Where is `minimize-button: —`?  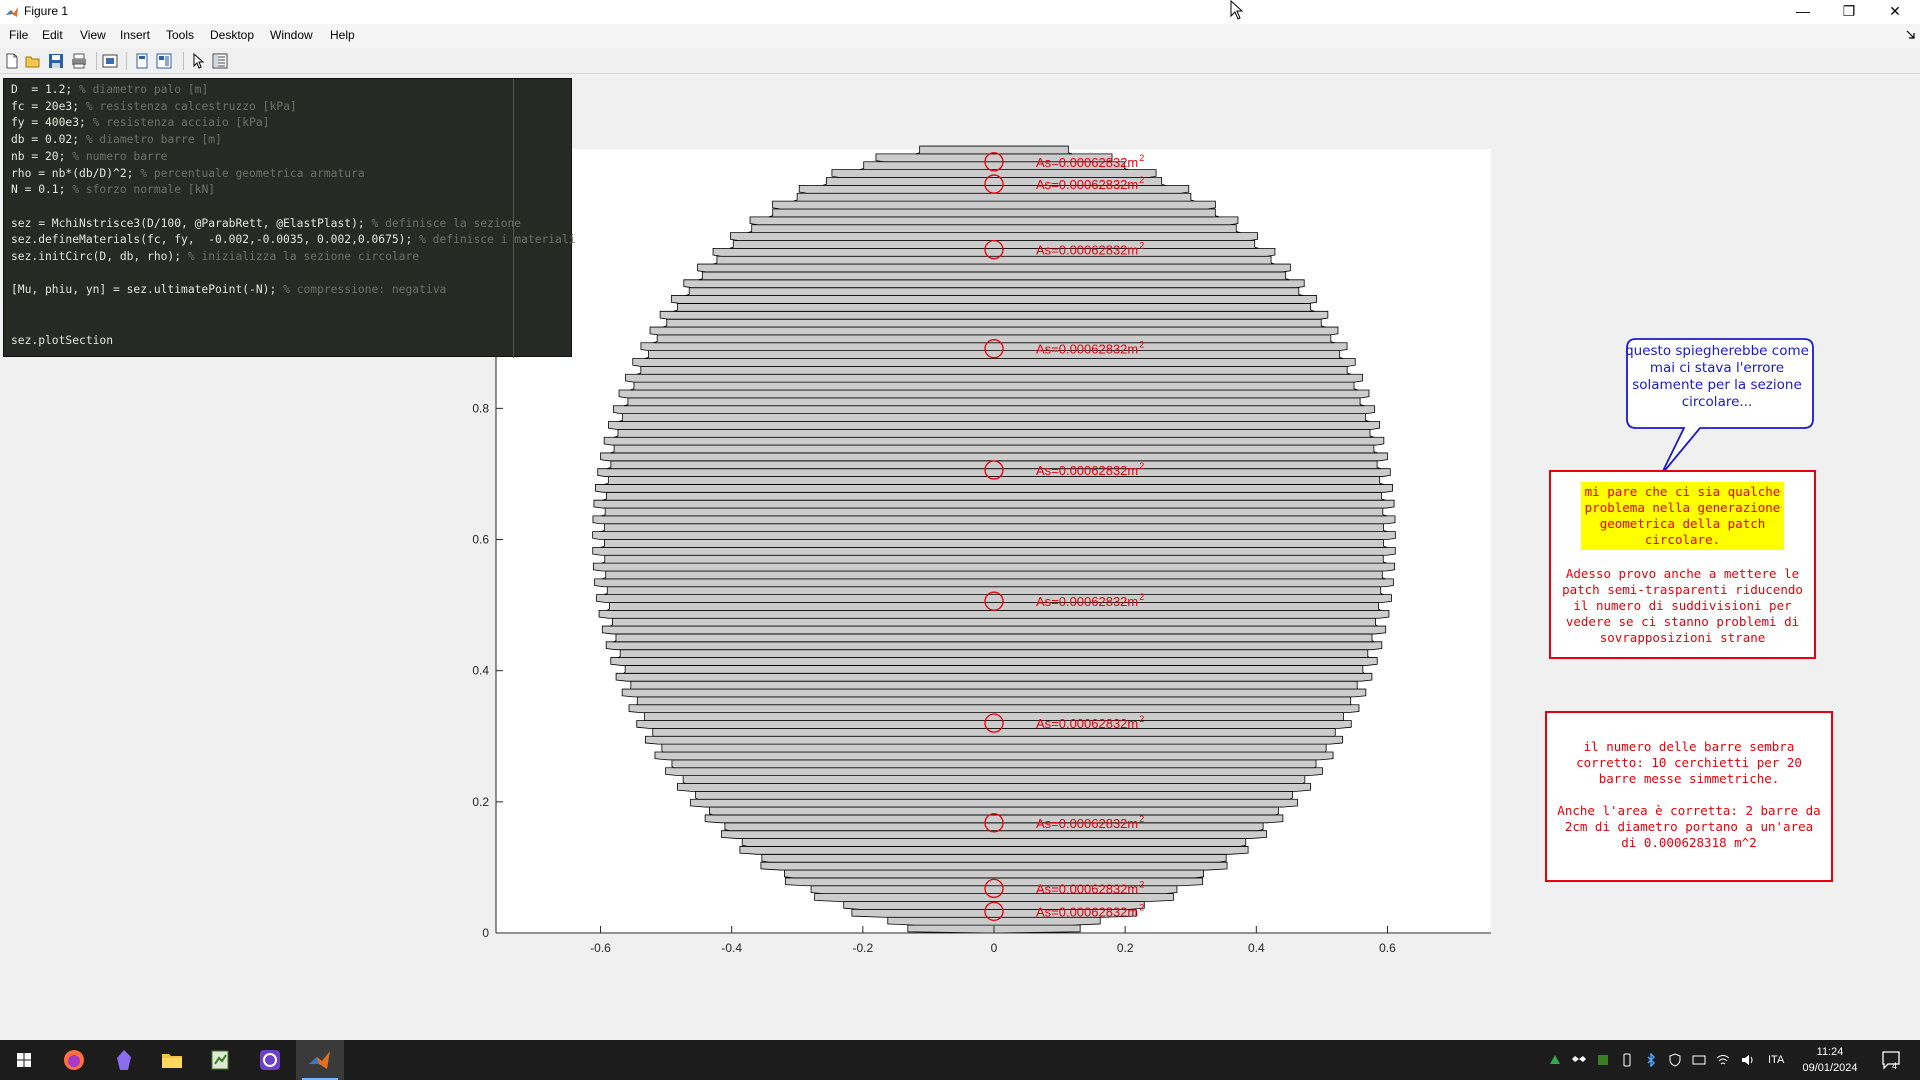
minimize-button: — is located at coordinates (1803, 12).